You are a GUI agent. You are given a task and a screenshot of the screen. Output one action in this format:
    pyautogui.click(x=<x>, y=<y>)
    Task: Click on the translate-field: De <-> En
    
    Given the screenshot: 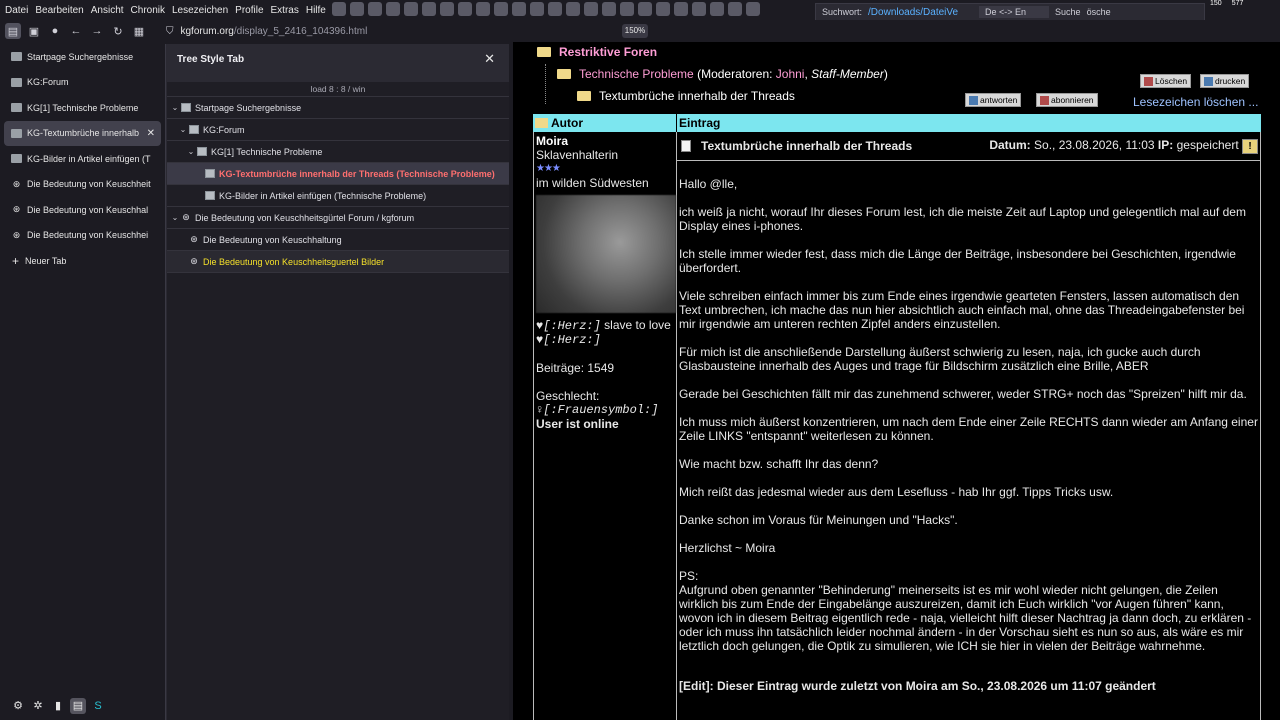 What is the action you would take?
    pyautogui.click(x=1014, y=12)
    